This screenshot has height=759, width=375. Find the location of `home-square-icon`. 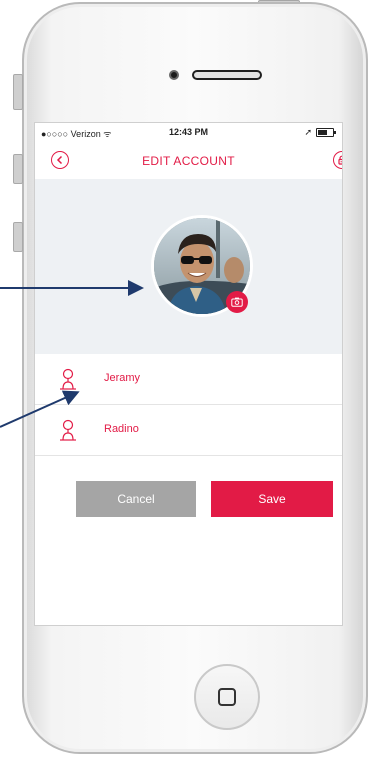

home-square-icon is located at coordinates (227, 697).